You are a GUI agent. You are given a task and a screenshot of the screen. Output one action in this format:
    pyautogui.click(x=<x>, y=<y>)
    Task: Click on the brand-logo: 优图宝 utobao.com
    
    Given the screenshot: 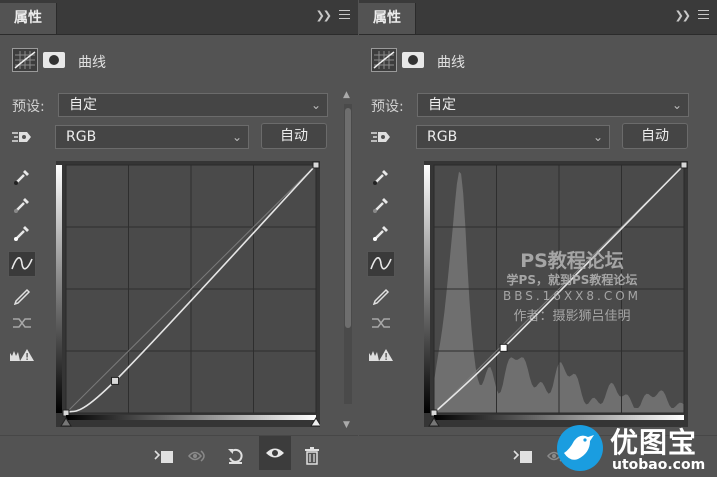 What is the action you would take?
    pyautogui.click(x=635, y=448)
    